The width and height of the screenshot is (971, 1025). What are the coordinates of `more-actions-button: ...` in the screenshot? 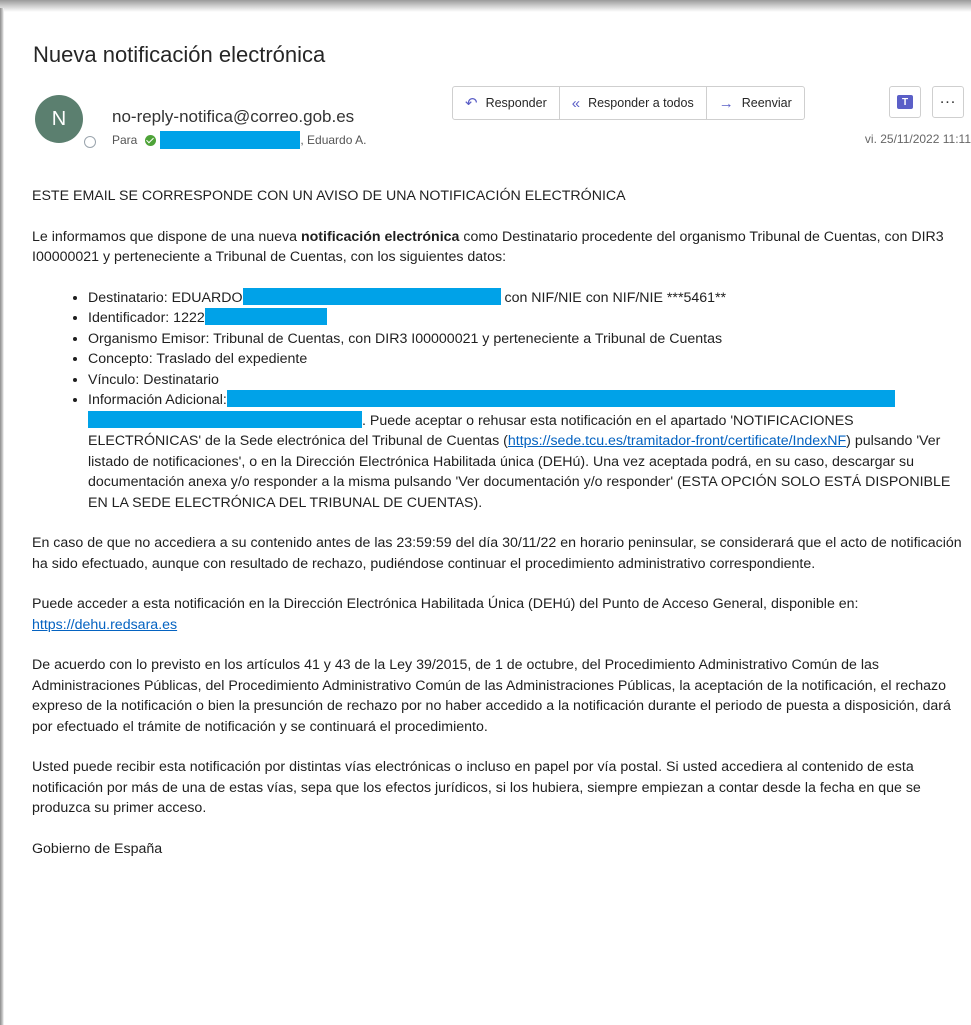 It's located at (948, 102).